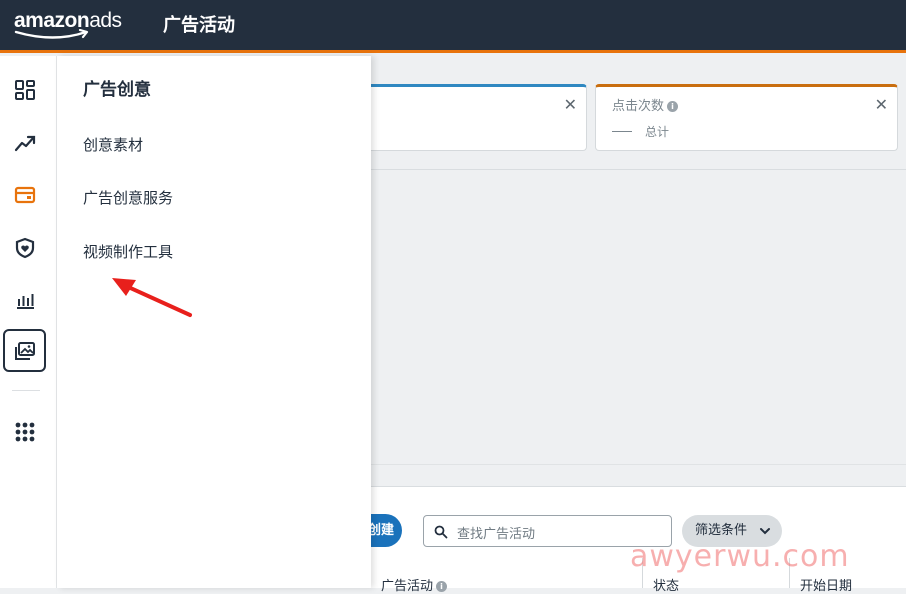  What do you see at coordinates (28, 322) in the screenshot?
I see `left-icon-rail` at bounding box center [28, 322].